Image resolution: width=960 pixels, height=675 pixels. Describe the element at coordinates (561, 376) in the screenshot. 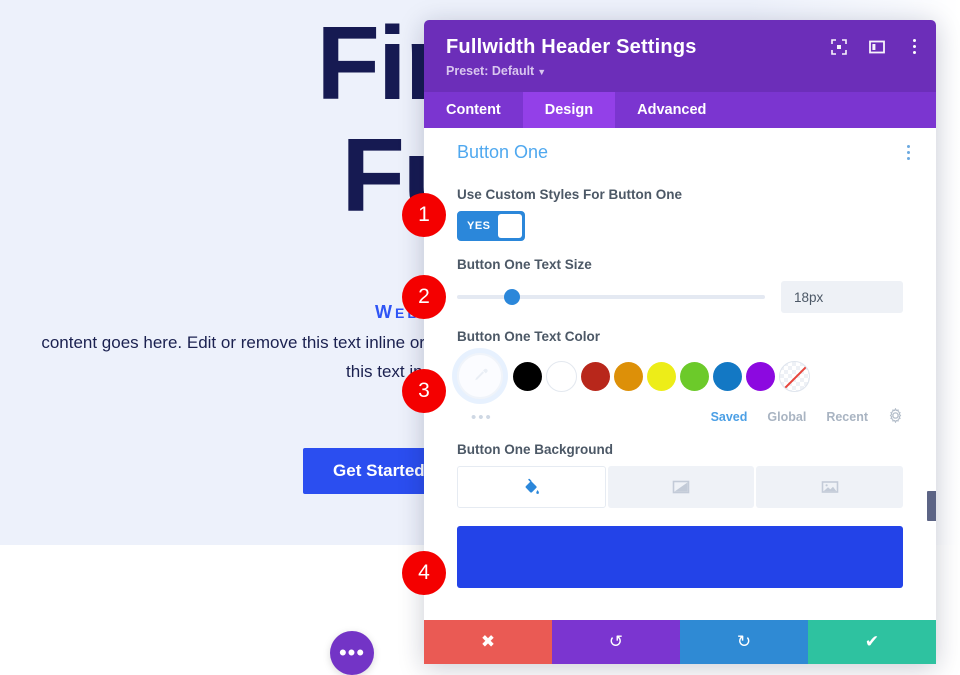

I see `swatch-white` at that location.